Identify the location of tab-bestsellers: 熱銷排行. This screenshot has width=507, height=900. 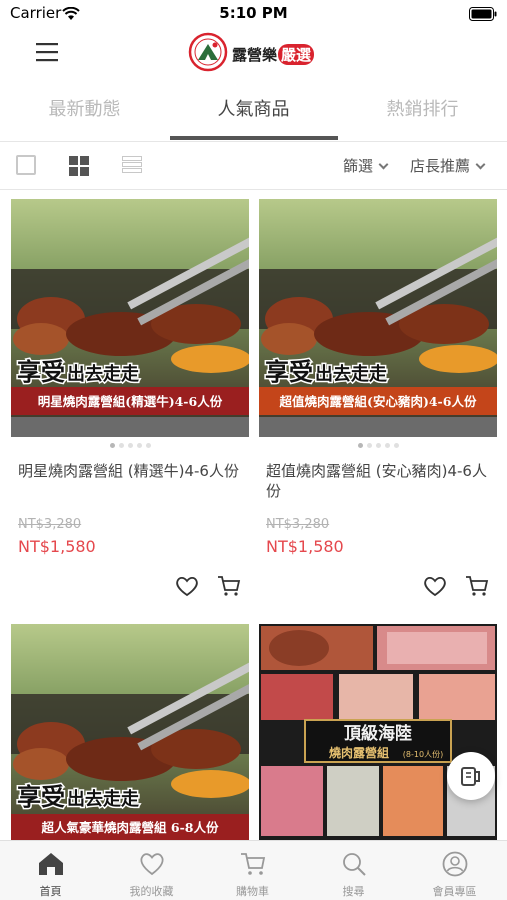
(422, 110).